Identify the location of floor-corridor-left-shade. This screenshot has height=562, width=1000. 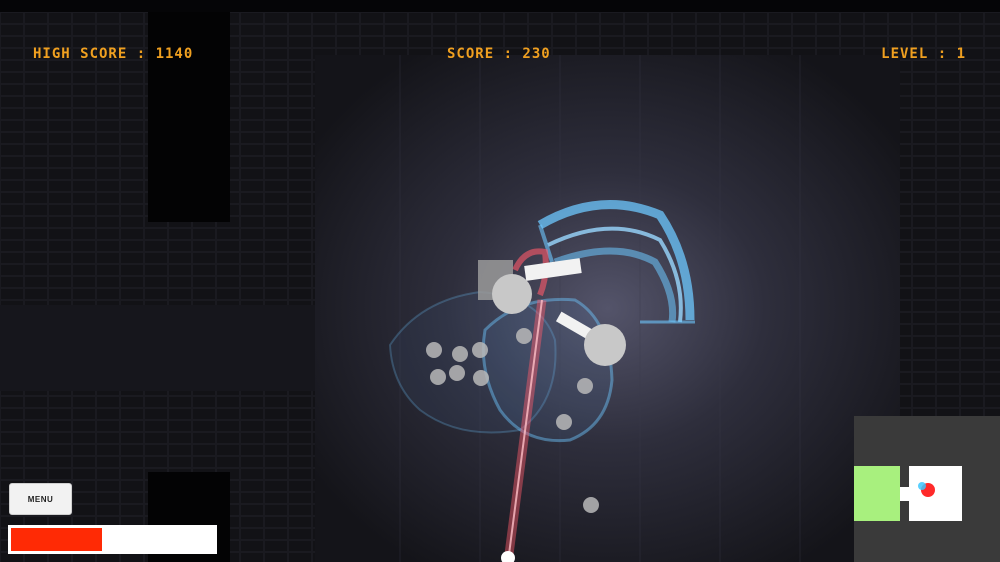
(157, 348).